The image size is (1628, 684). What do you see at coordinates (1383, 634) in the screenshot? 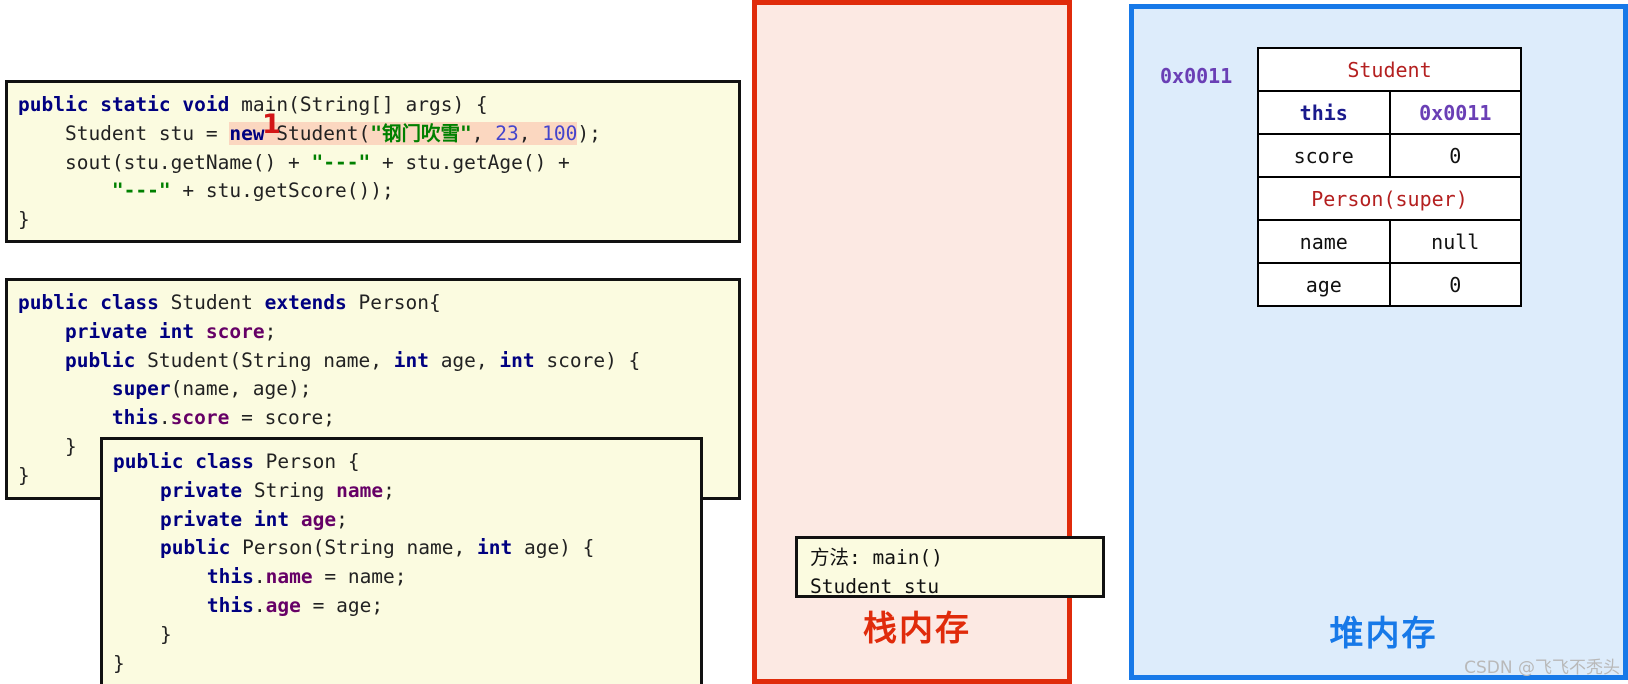
I see `heap-memory-label: 堆内存` at bounding box center [1383, 634].